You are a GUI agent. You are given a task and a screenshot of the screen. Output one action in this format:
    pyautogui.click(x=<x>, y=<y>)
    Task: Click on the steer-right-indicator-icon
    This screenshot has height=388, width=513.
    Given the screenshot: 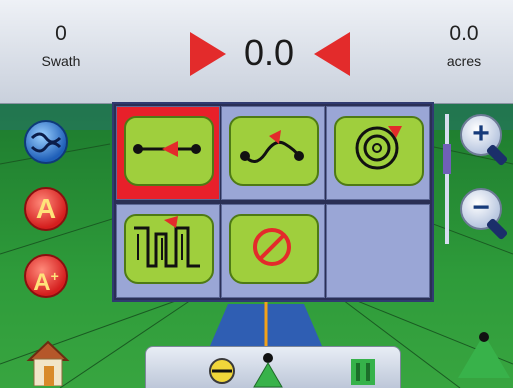 What is the action you would take?
    pyautogui.click(x=208, y=54)
    